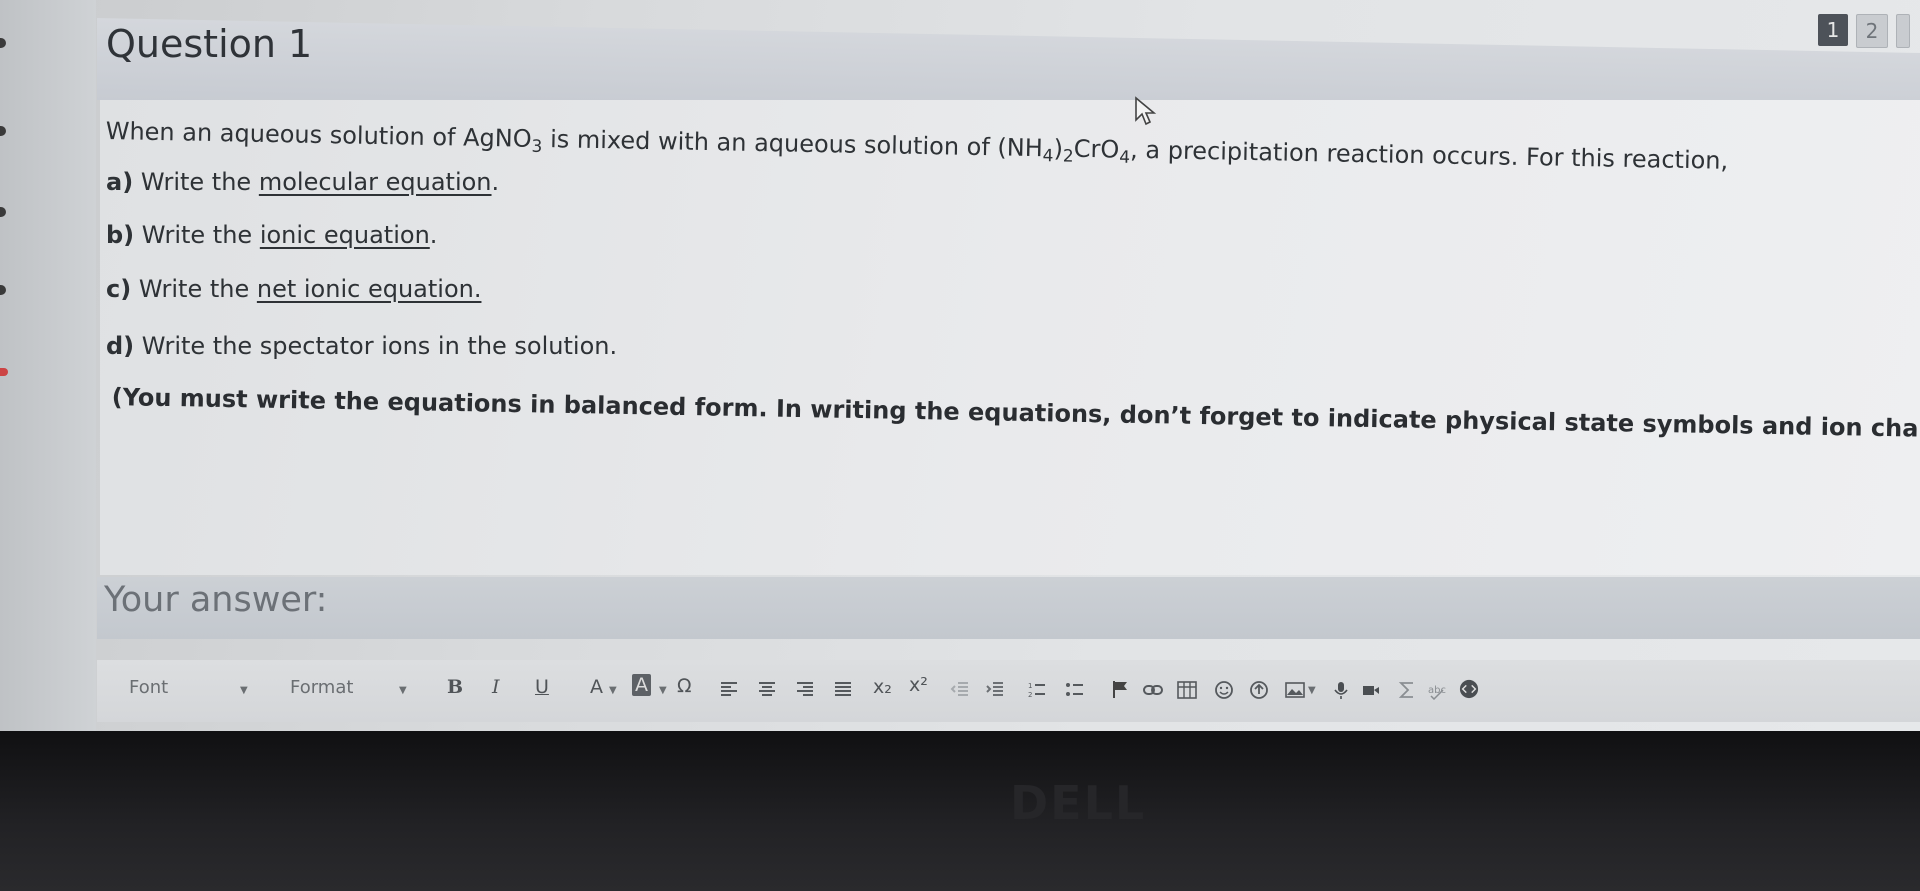 The height and width of the screenshot is (891, 1920). Describe the element at coordinates (1224, 690) in the screenshot. I see `emoji-icon` at that location.